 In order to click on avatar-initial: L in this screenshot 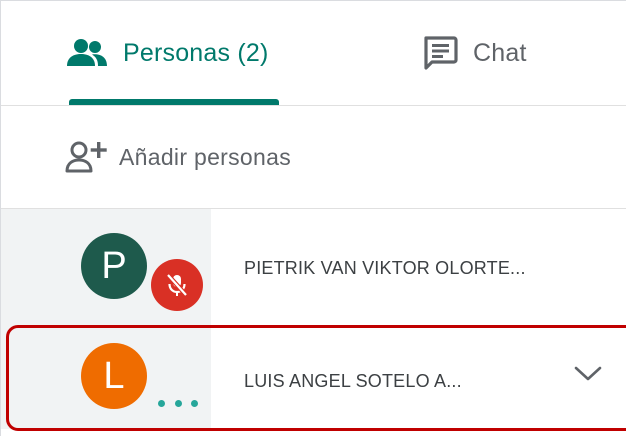, I will do `click(114, 375)`.